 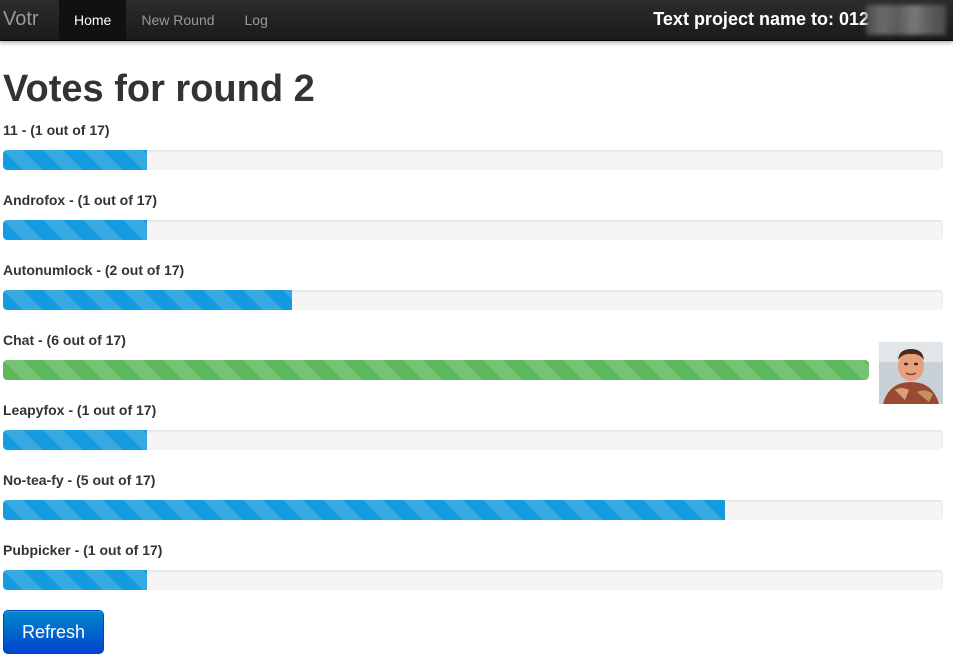 I want to click on nav-item-home: Home, so click(x=93, y=20).